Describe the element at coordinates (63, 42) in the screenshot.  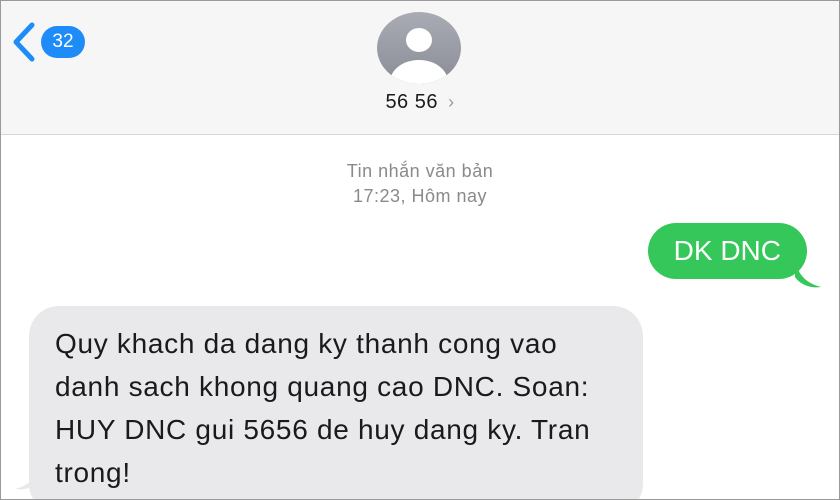
I see `unread-count-badge: 32` at that location.